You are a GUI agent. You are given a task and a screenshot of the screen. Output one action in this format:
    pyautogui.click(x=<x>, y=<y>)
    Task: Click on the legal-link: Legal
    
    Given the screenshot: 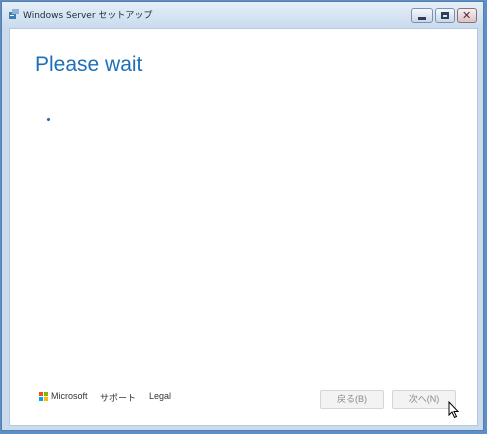 What is the action you would take?
    pyautogui.click(x=160, y=396)
    